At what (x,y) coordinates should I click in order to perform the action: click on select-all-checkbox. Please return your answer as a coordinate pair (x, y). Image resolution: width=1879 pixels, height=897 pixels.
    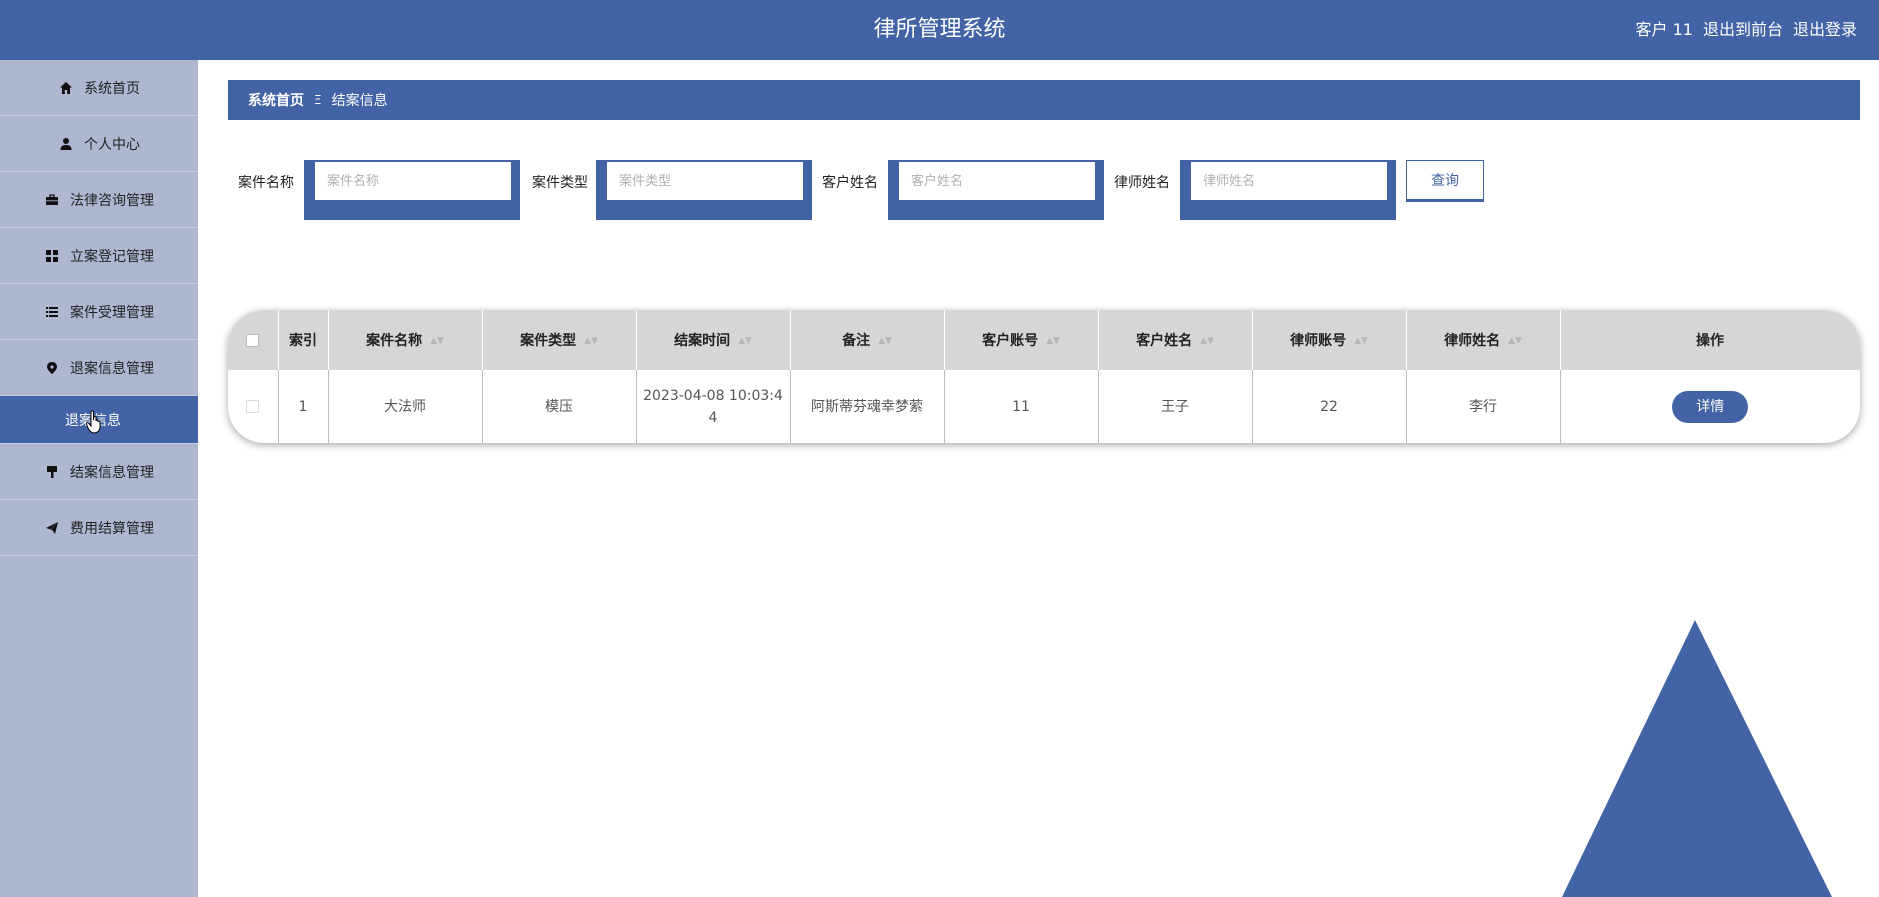
    Looking at the image, I should click on (253, 340).